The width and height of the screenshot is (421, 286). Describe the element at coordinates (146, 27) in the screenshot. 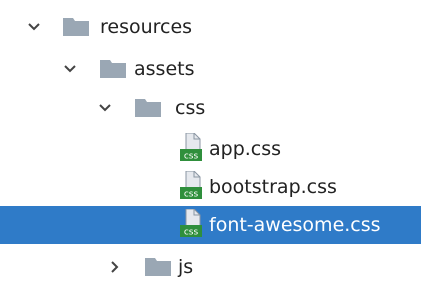

I see `tree-folder-label: resources` at that location.